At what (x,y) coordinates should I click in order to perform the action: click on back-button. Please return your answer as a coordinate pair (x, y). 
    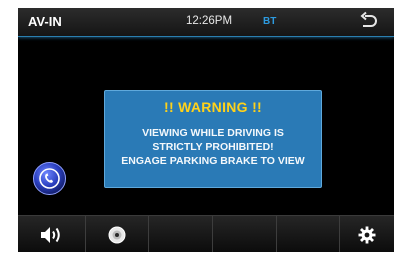
    Looking at the image, I should click on (368, 22).